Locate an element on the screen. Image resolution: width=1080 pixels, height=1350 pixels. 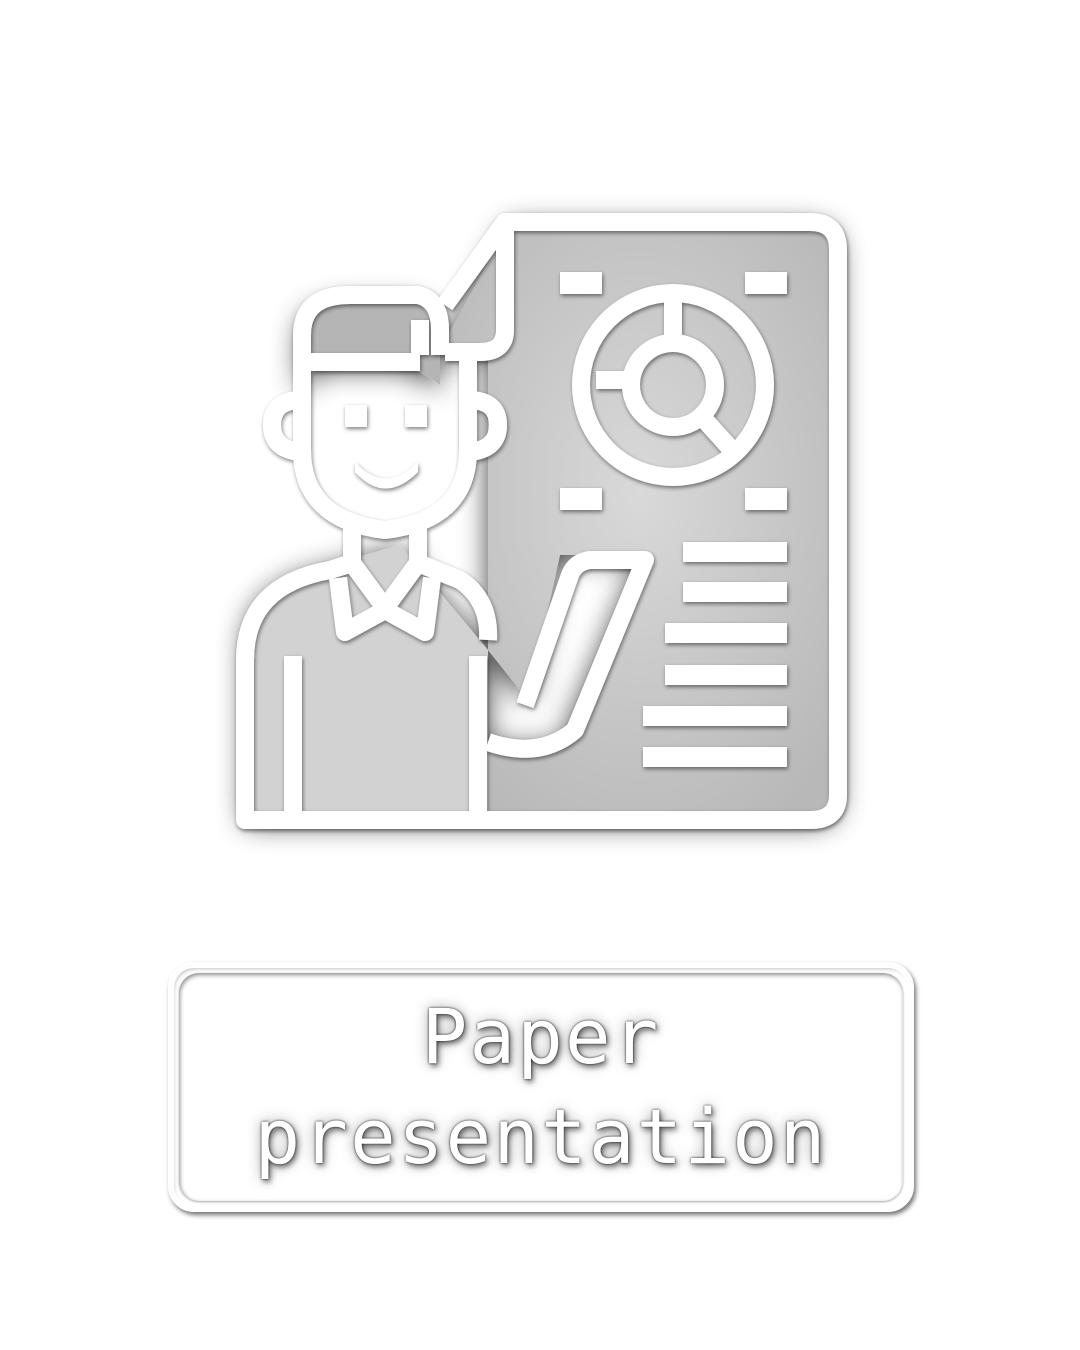
title-frame: Paper presentation is located at coordinates (541, 1087).